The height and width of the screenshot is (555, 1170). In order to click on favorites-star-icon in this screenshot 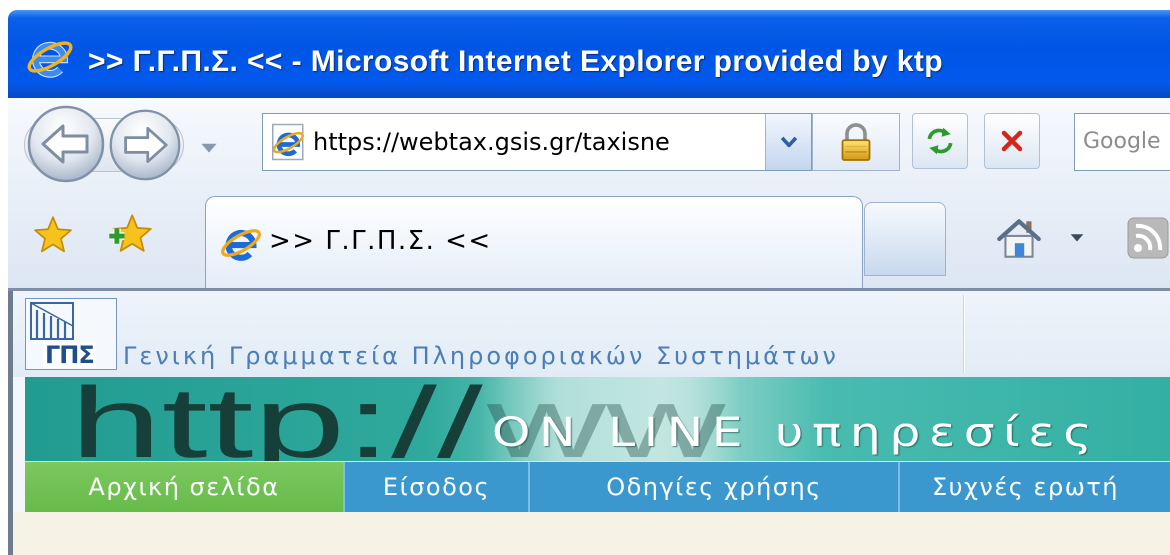, I will do `click(53, 234)`.